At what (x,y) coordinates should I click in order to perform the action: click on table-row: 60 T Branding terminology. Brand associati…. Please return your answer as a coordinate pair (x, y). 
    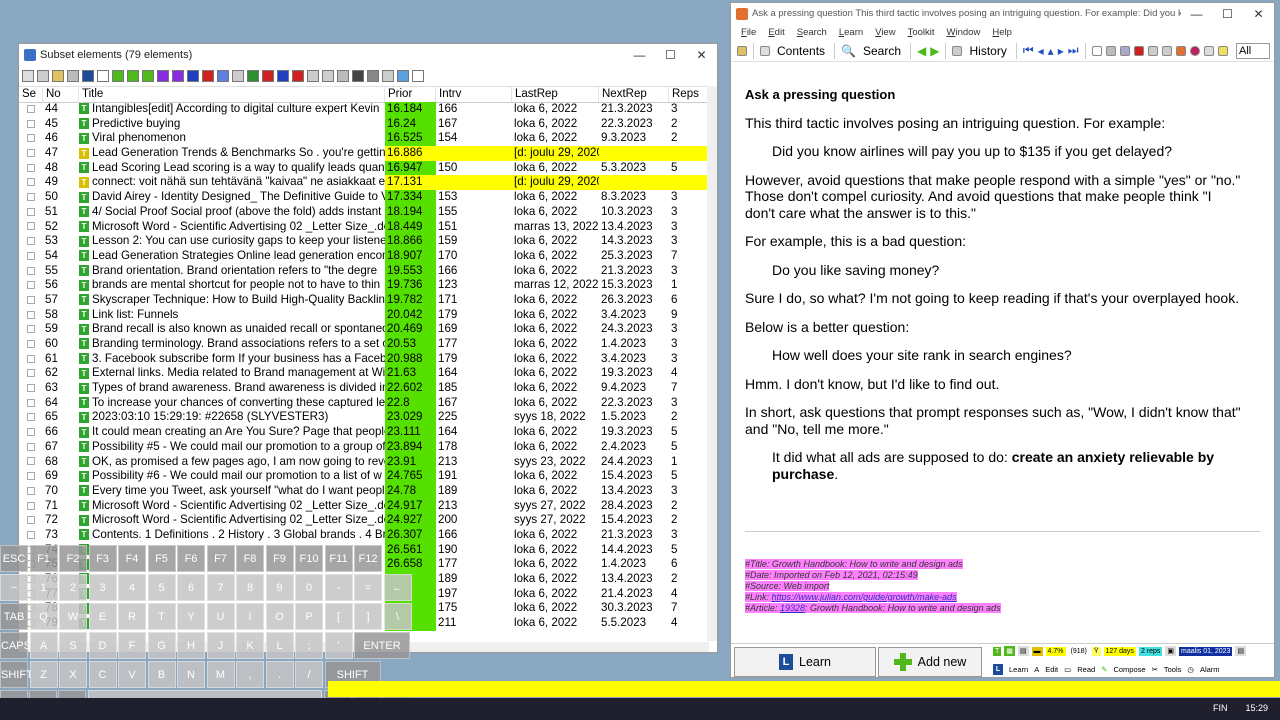
    Looking at the image, I should click on (364, 344).